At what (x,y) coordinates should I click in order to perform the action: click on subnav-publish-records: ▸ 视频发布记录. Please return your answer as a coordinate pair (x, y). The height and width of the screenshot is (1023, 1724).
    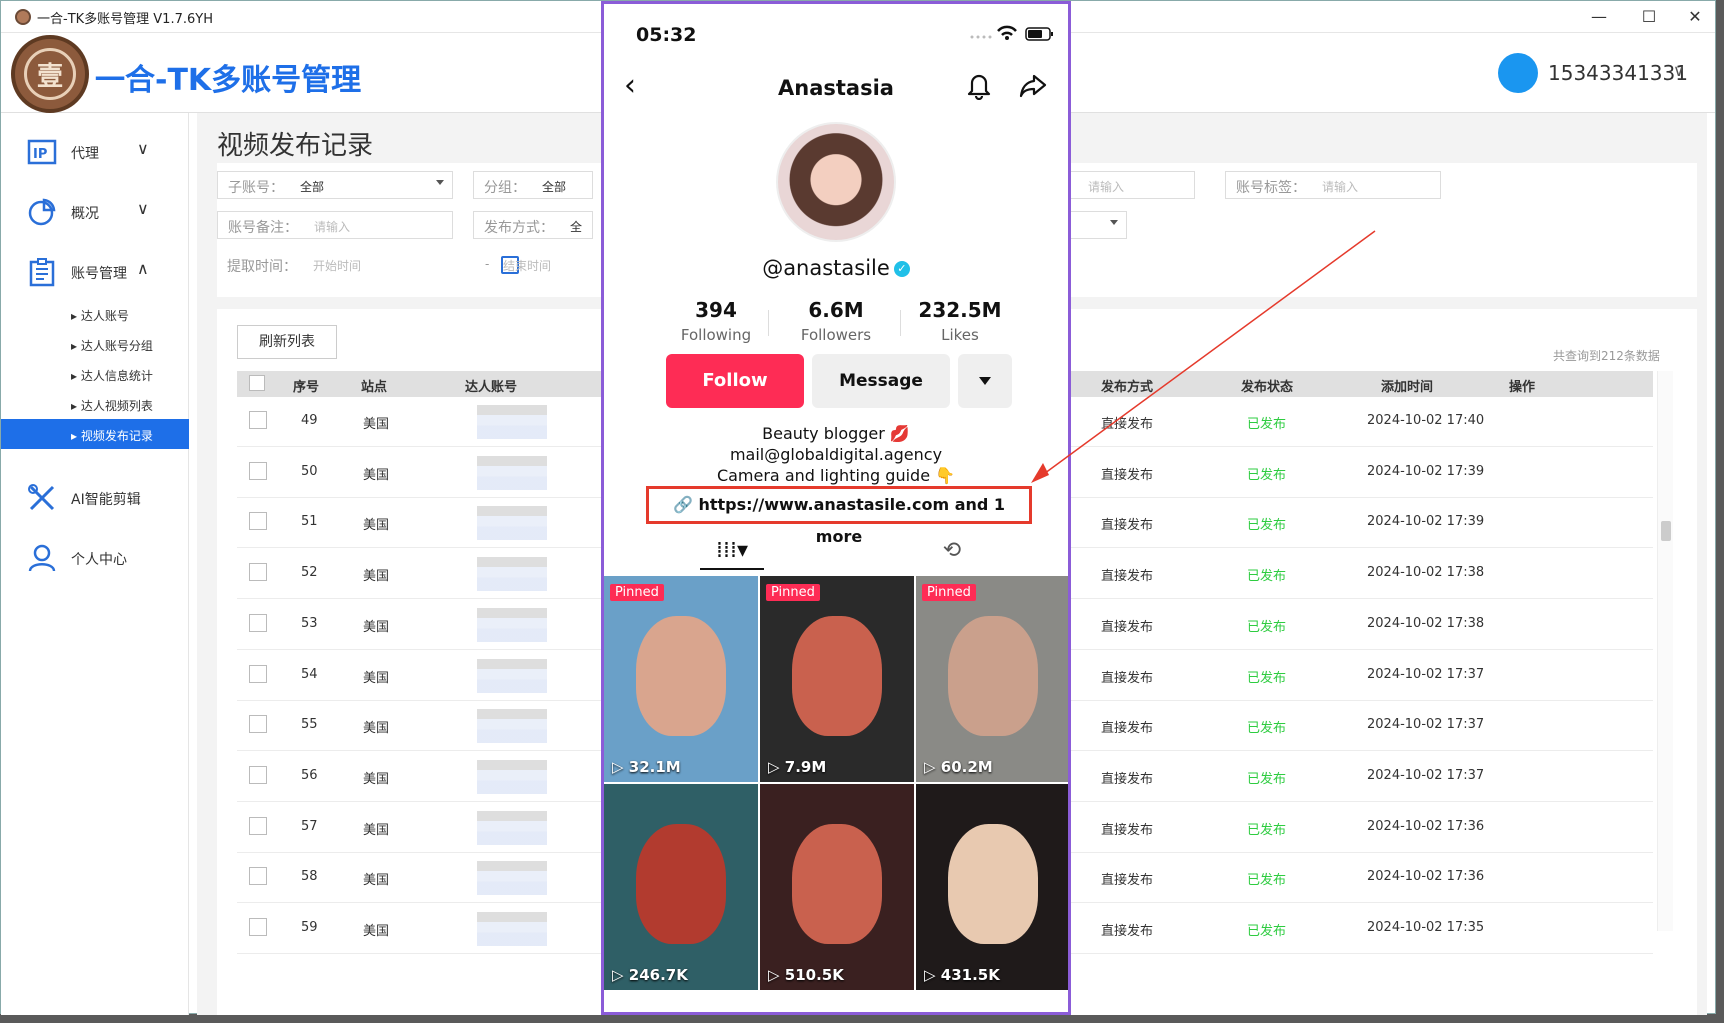
    Looking at the image, I should click on (95, 434).